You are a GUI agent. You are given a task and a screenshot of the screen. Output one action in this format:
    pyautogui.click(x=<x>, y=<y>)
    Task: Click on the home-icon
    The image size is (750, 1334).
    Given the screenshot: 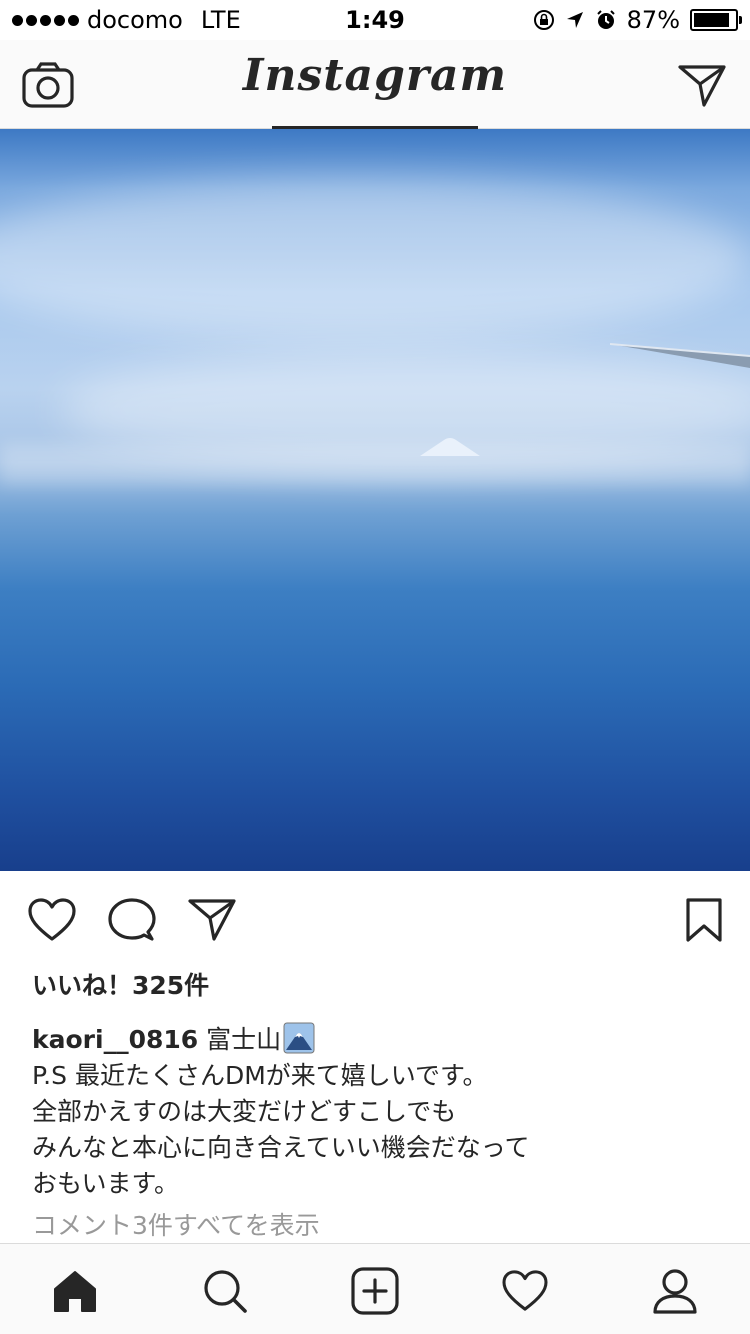 What is the action you would take?
    pyautogui.click(x=75, y=1291)
    